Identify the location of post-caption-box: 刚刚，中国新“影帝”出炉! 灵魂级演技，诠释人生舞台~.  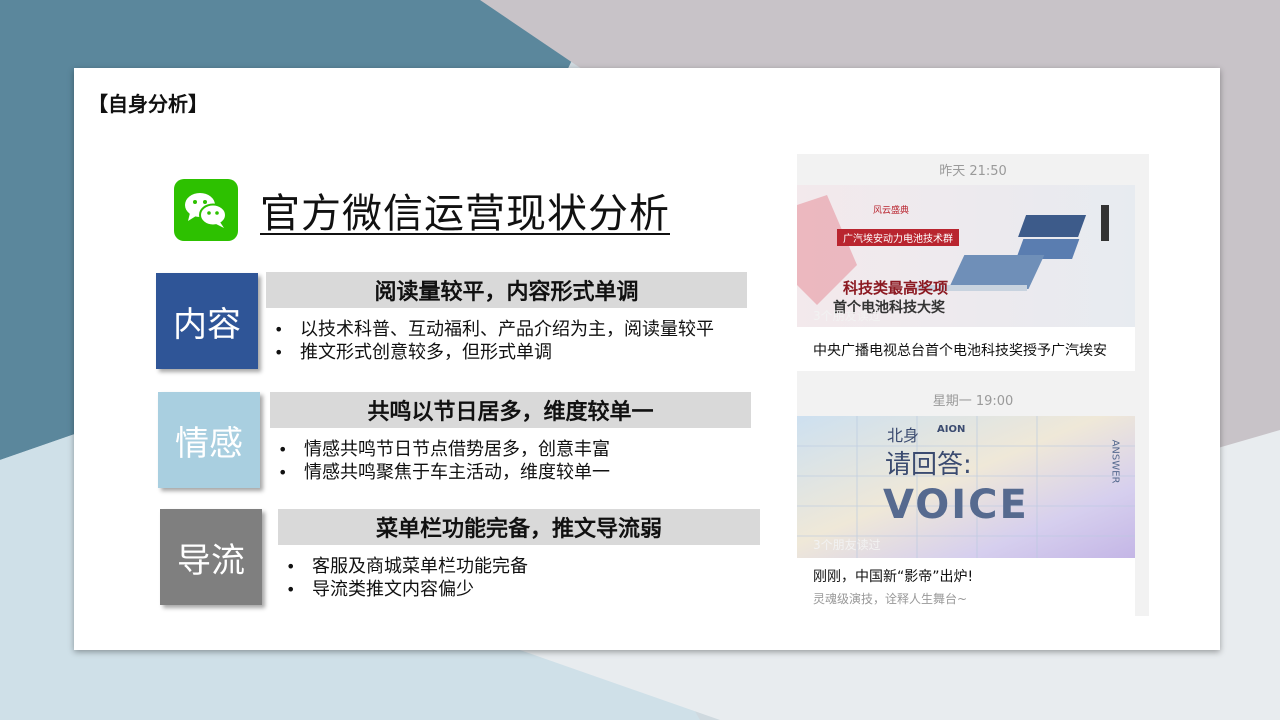
(966, 587).